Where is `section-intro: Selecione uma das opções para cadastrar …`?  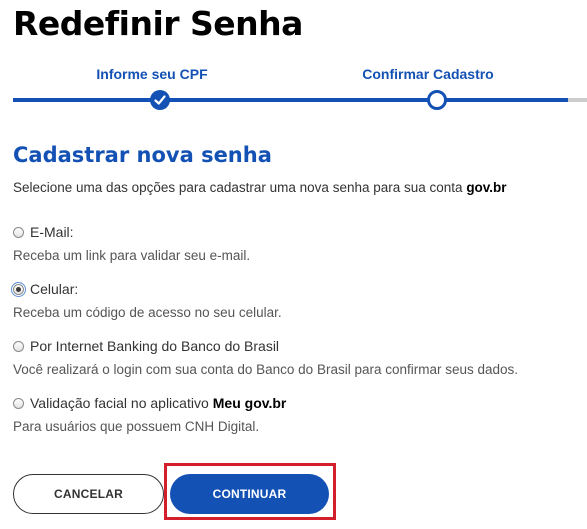 section-intro: Selecione uma das opções para cadastrar … is located at coordinates (260, 187).